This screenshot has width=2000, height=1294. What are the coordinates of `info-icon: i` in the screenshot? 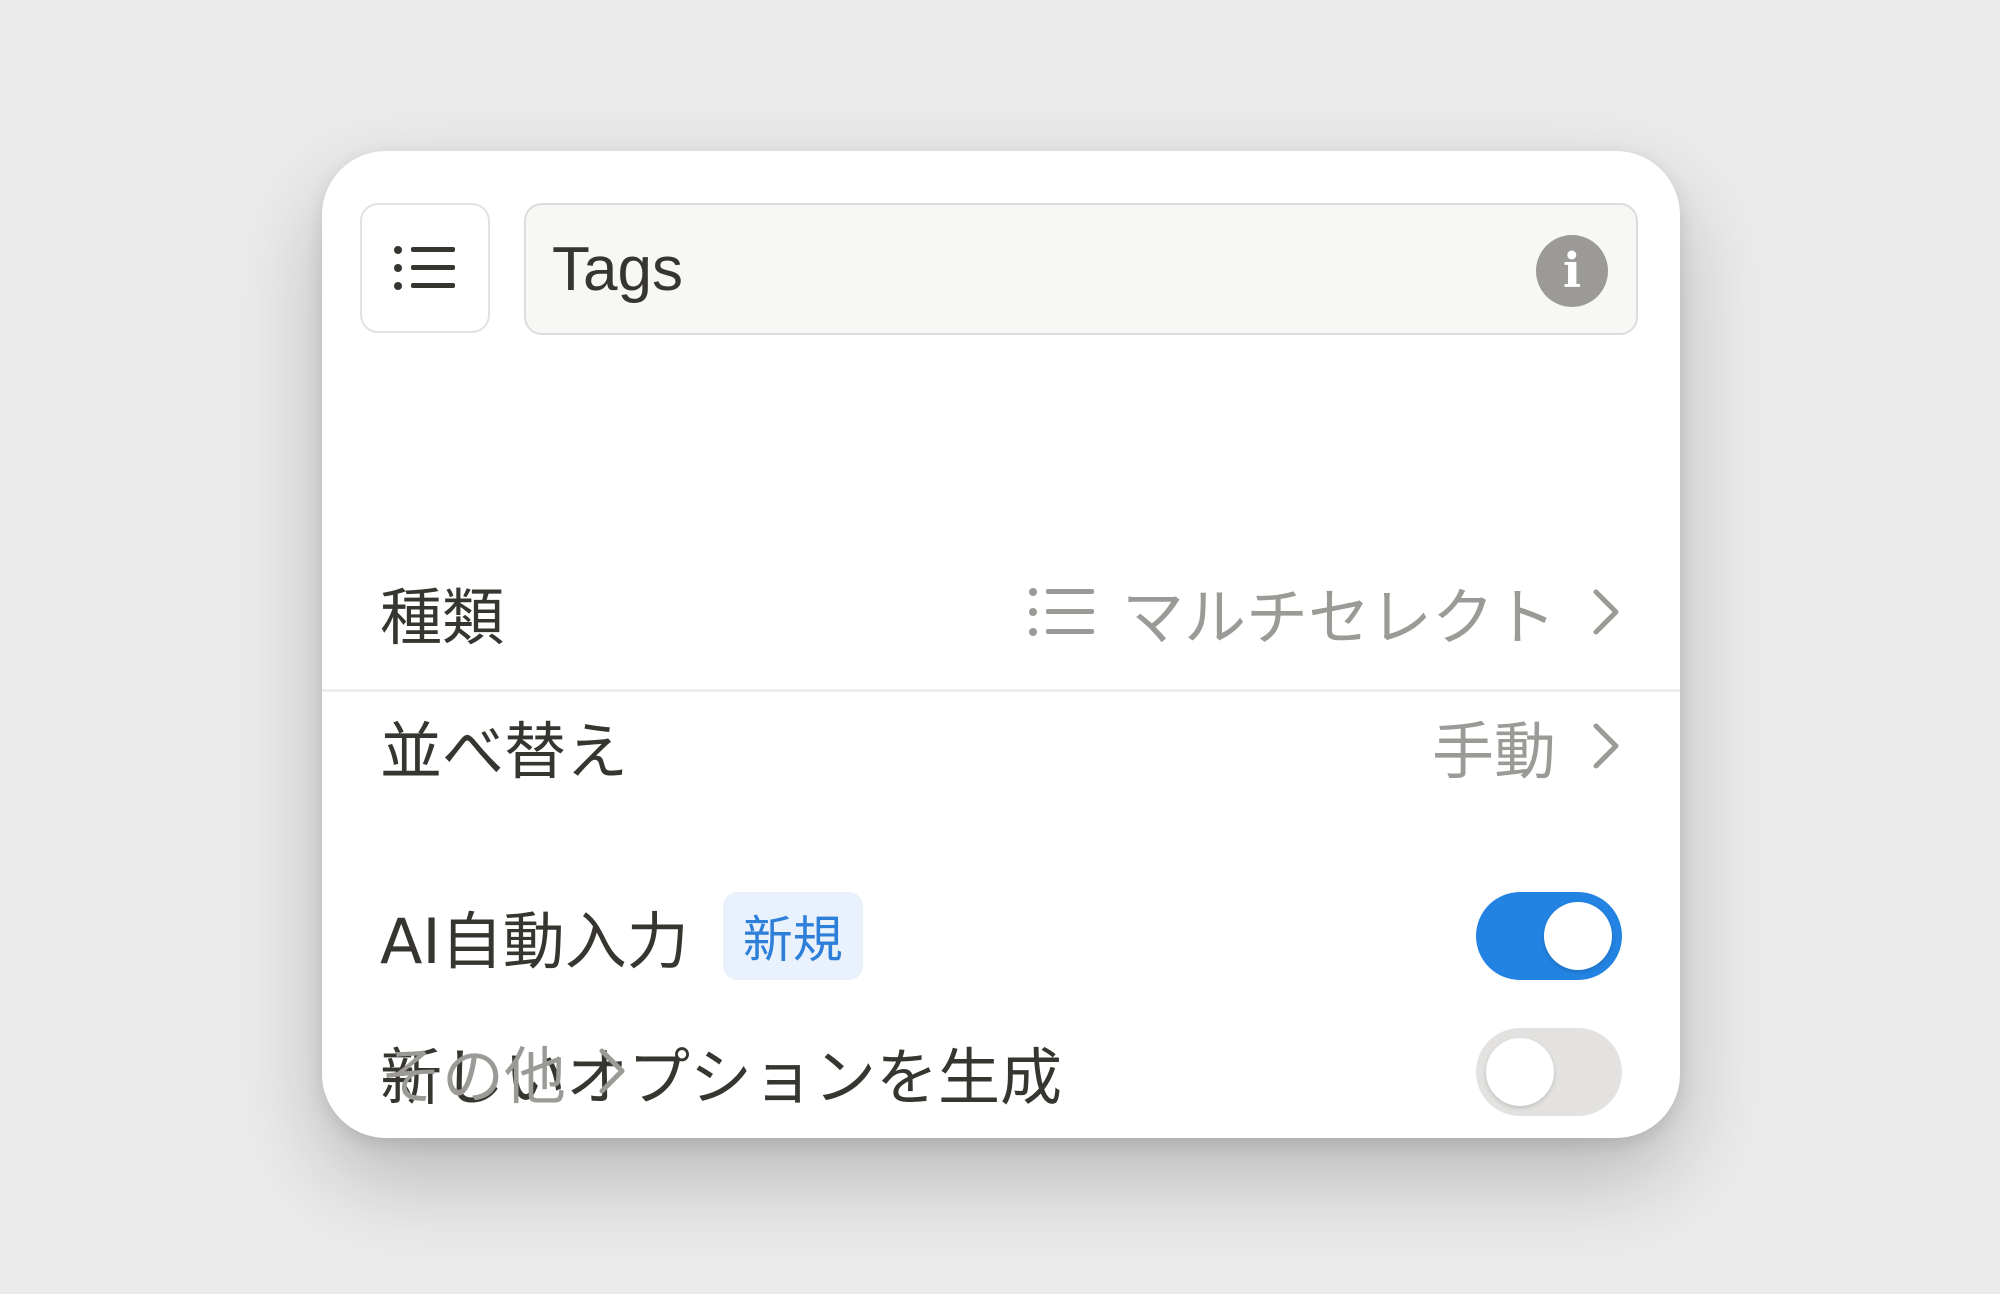 It's located at (1572, 271).